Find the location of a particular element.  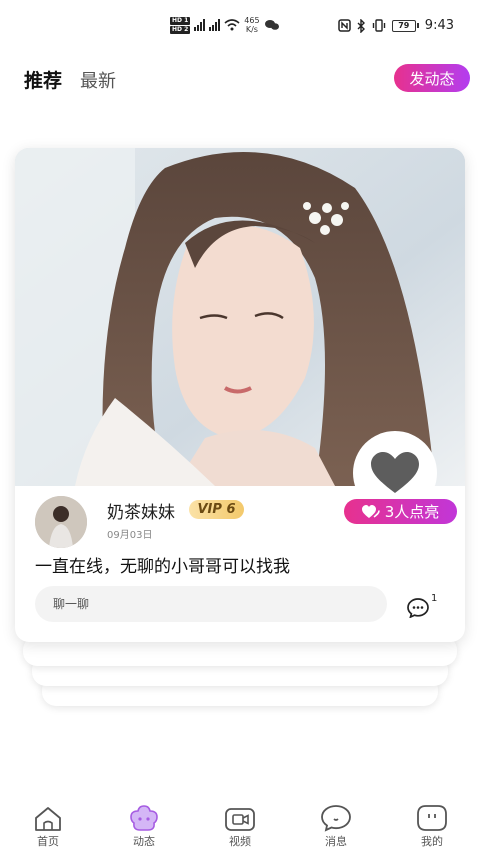

nav-moments: 动态 is located at coordinates (144, 826).